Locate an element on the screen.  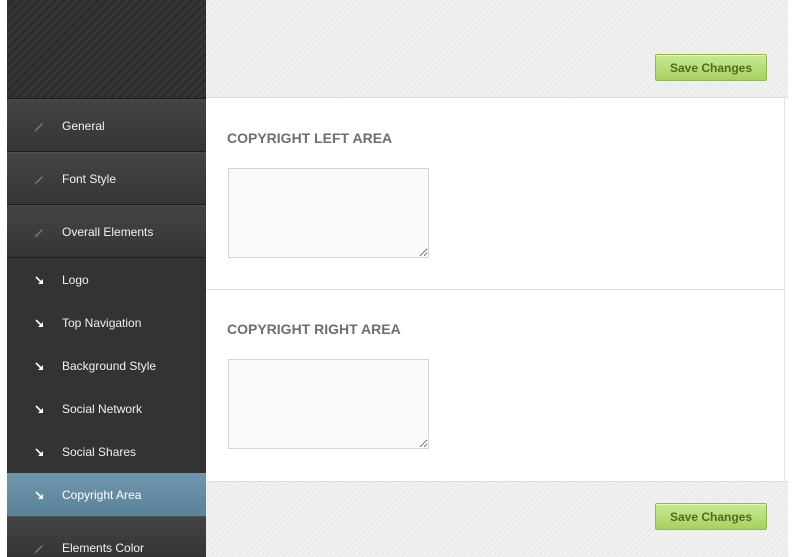
save-button-bottom: Save Changes is located at coordinates (711, 516).